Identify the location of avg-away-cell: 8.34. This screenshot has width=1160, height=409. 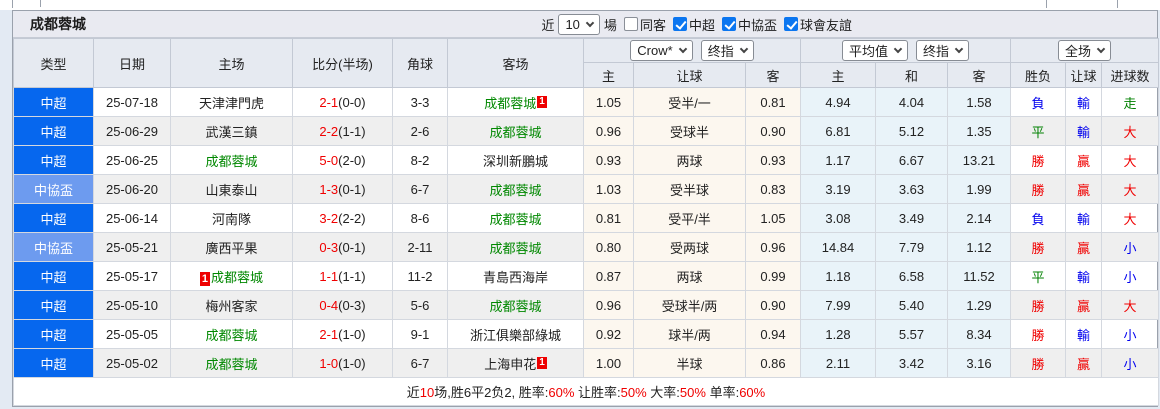
(979, 334).